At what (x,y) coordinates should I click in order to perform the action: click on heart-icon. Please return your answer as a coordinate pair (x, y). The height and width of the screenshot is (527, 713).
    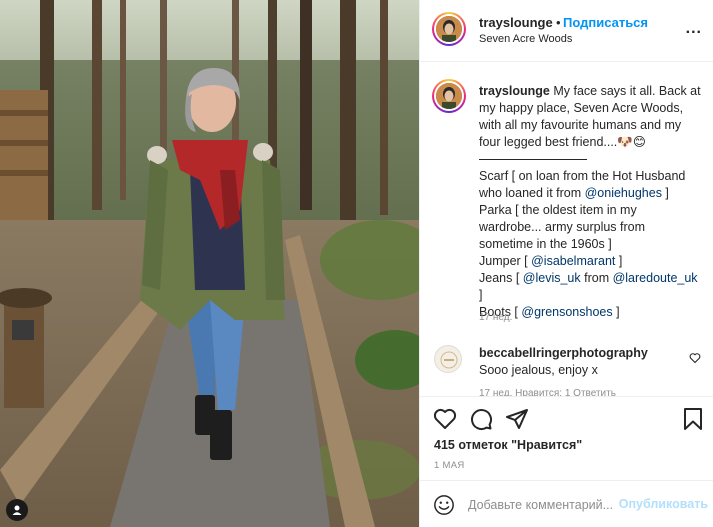
    Looking at the image, I should click on (445, 419).